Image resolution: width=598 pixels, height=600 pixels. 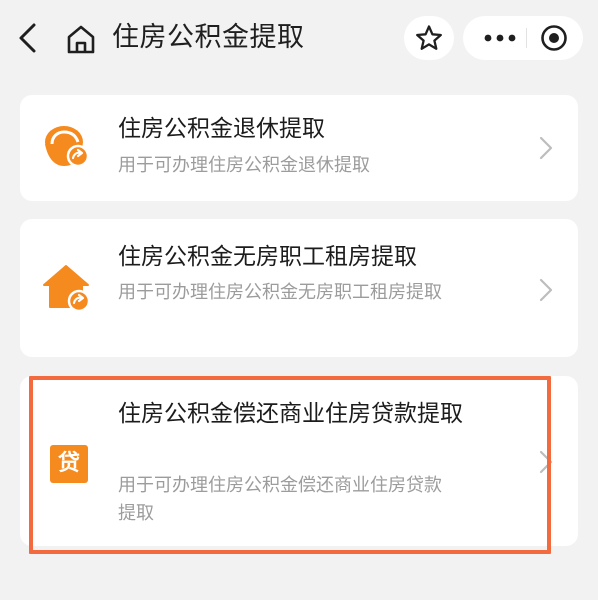 What do you see at coordinates (280, 292) in the screenshot?
I see `item-subtitle: 用于可办理住房公积金无房职工租房提取` at bounding box center [280, 292].